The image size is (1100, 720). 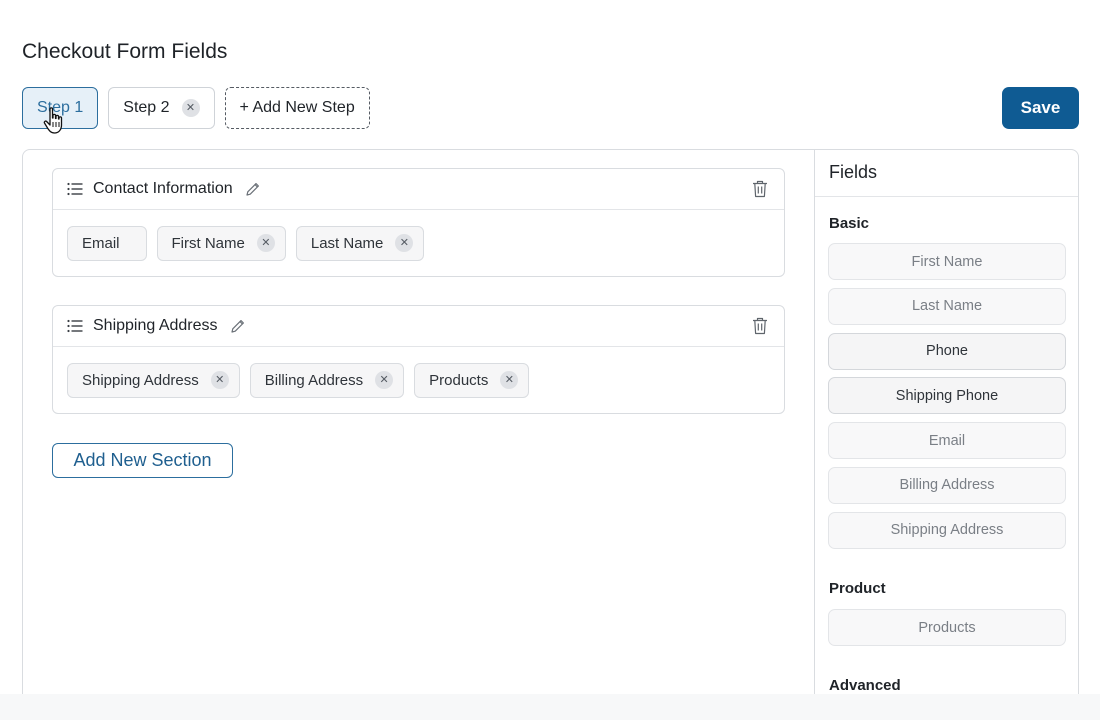 I want to click on field-chip-first-name: First Name ✕, so click(x=221, y=243).